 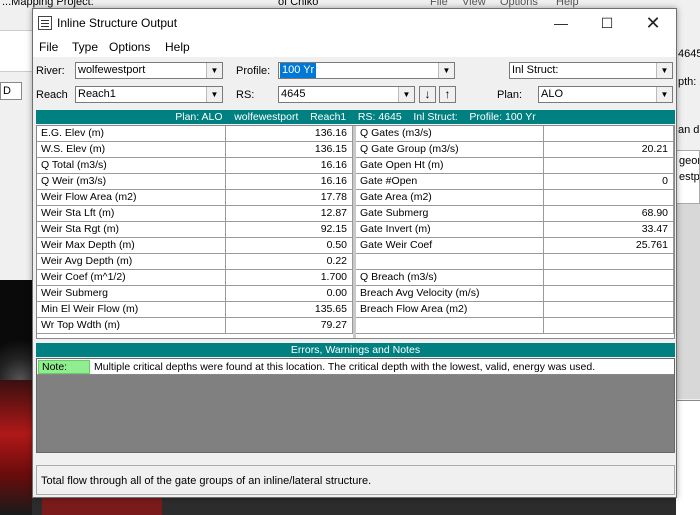 I want to click on reach-value: Reach1, so click(x=97, y=94).